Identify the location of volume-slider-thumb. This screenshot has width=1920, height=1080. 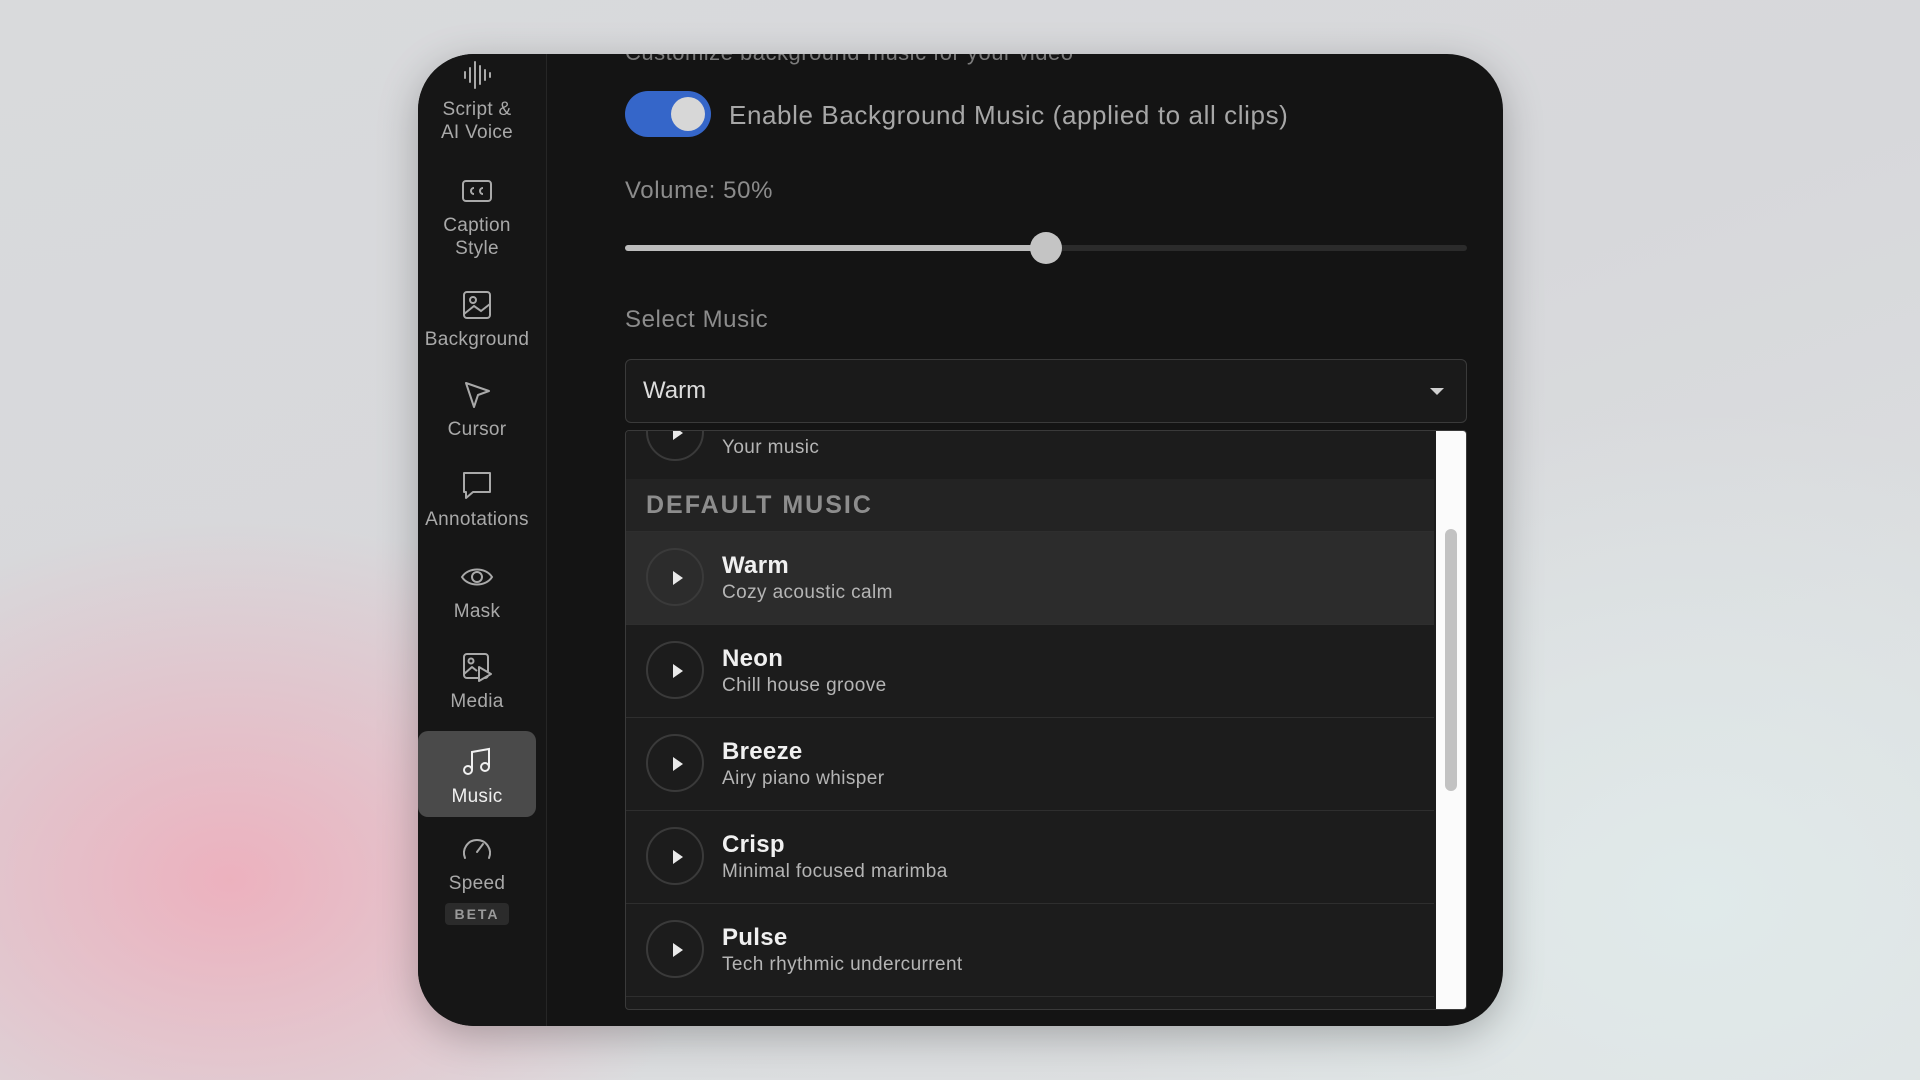
(1046, 248).